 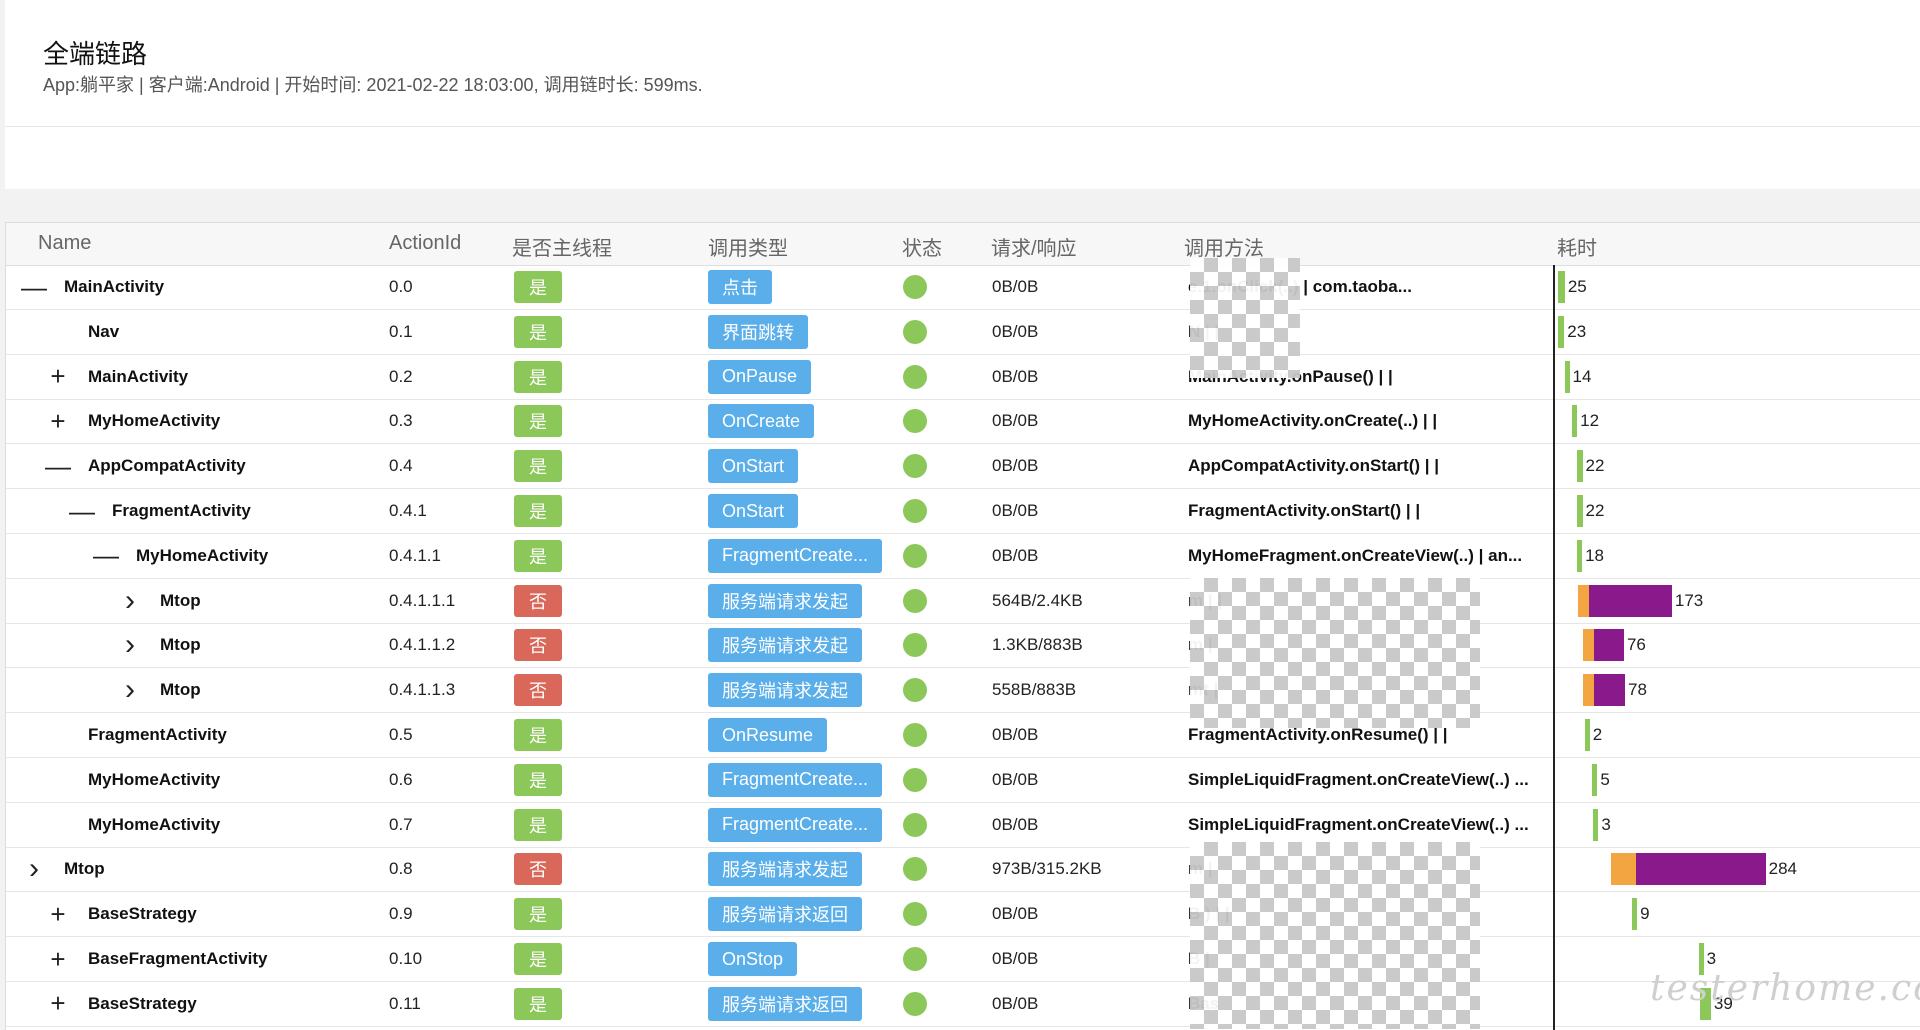 What do you see at coordinates (196, 421) in the screenshot?
I see `name-cell: + MyHomeActivity` at bounding box center [196, 421].